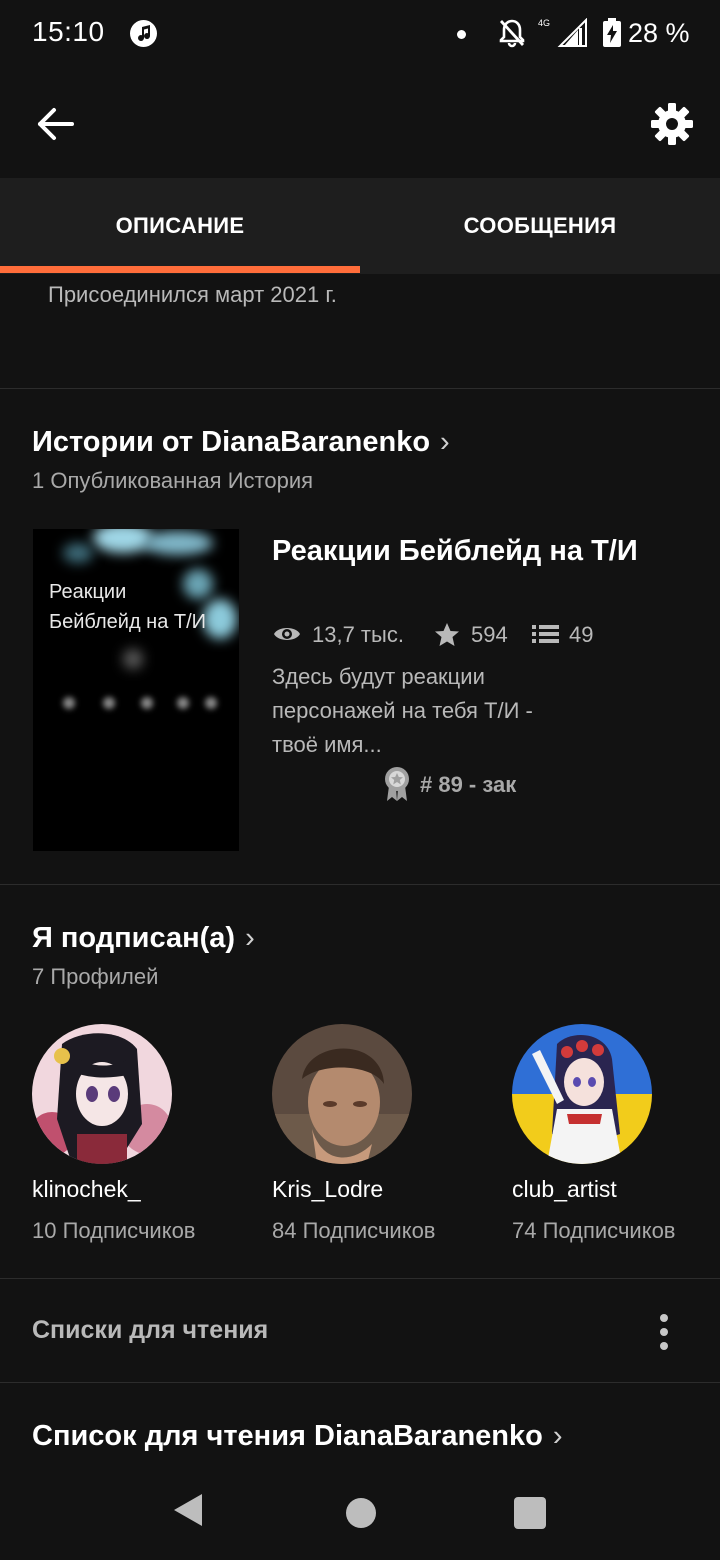 The image size is (720, 1560). What do you see at coordinates (545, 634) in the screenshot?
I see `list-icon` at bounding box center [545, 634].